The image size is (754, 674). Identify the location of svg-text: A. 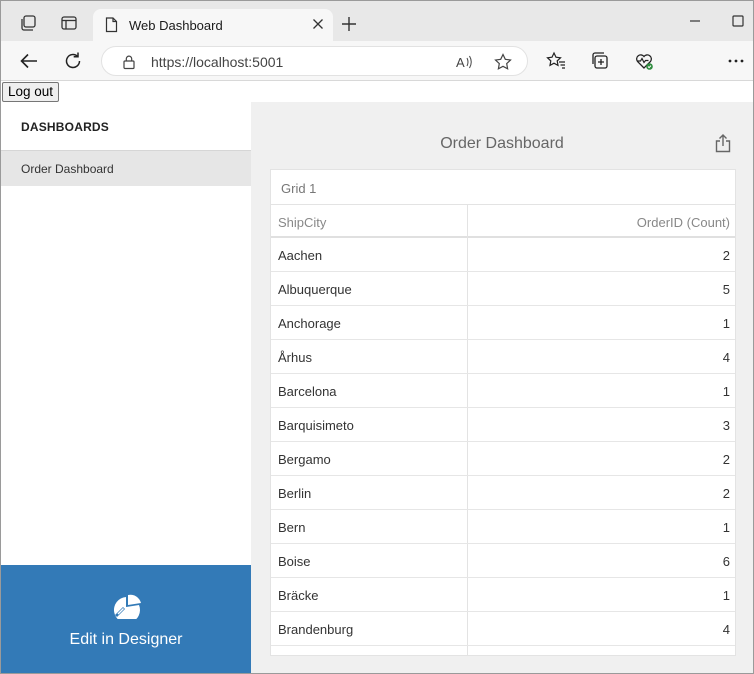
(460, 62).